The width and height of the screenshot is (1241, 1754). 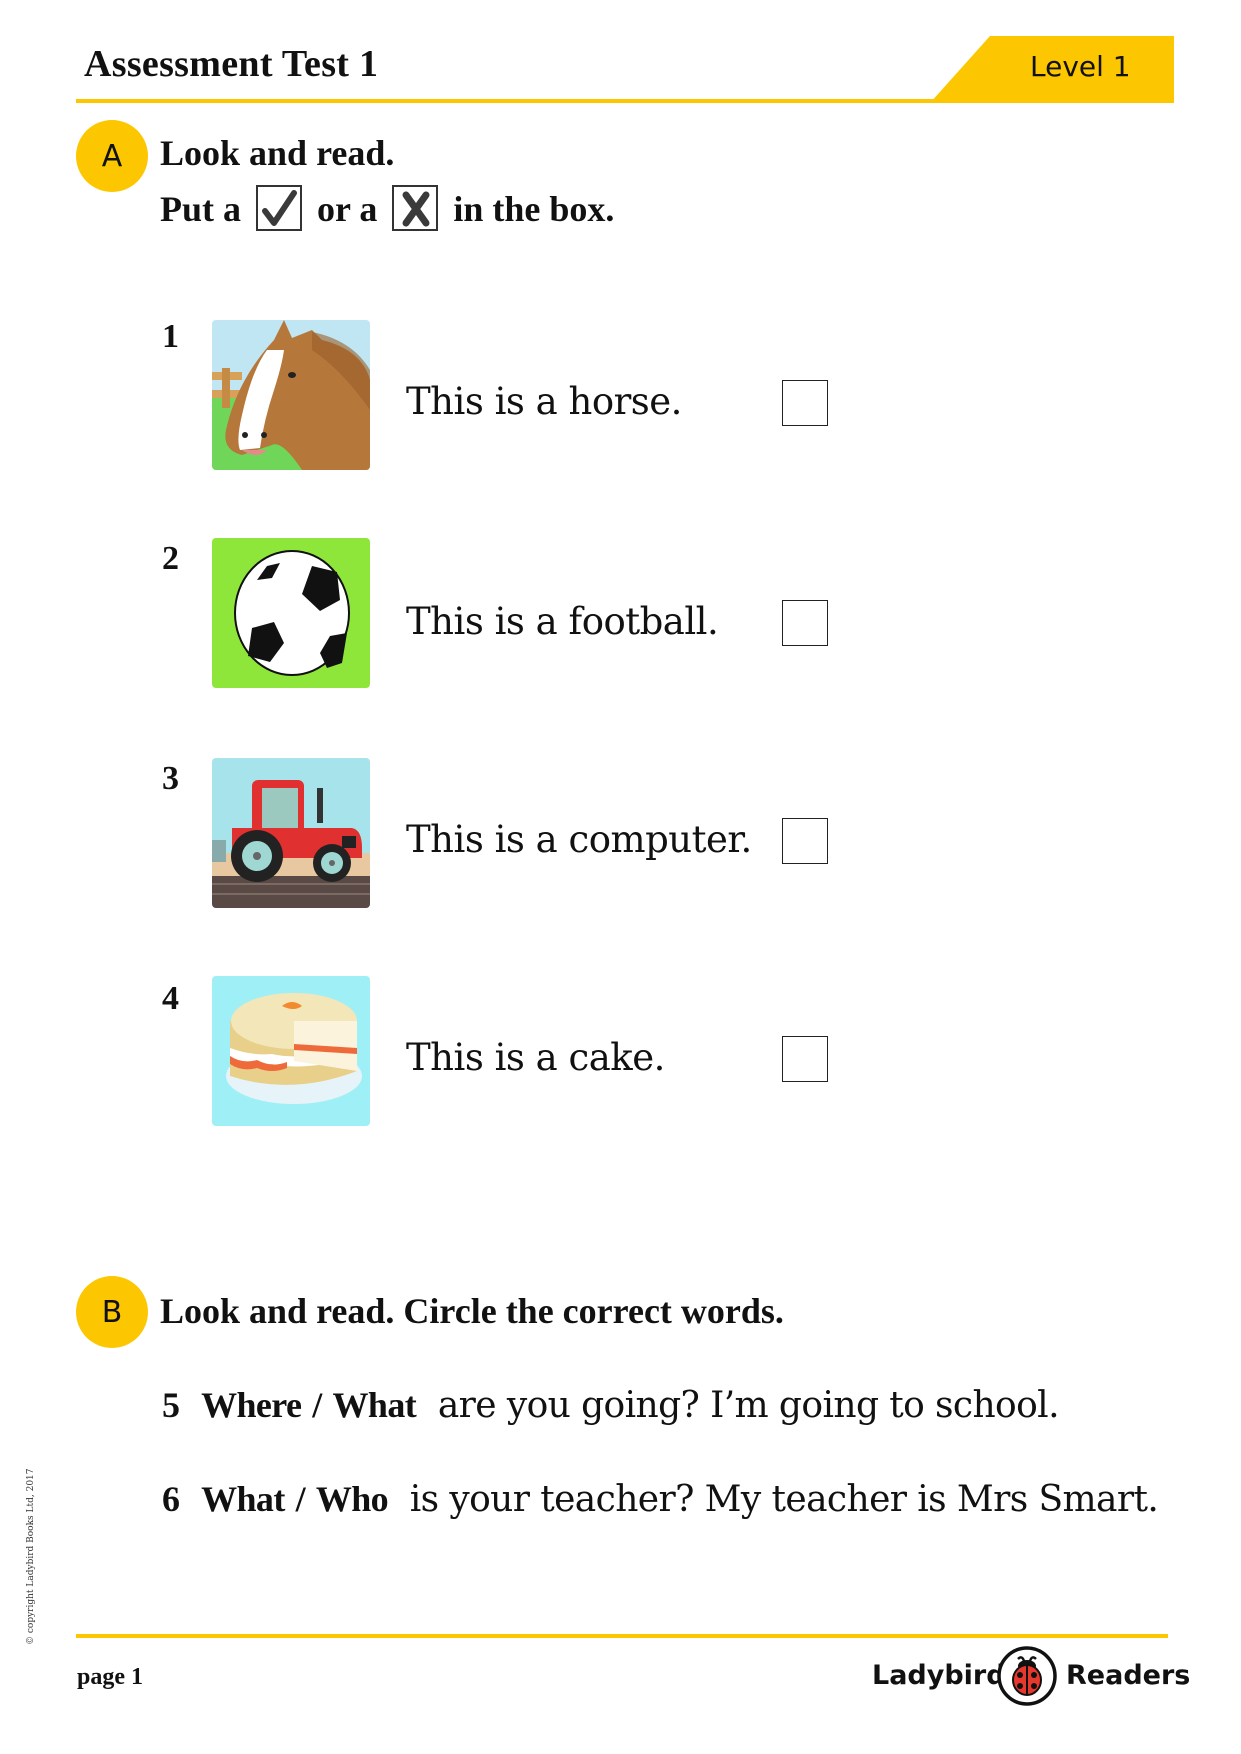 I want to click on section-a-instruction-line1: Look and read., so click(x=277, y=153).